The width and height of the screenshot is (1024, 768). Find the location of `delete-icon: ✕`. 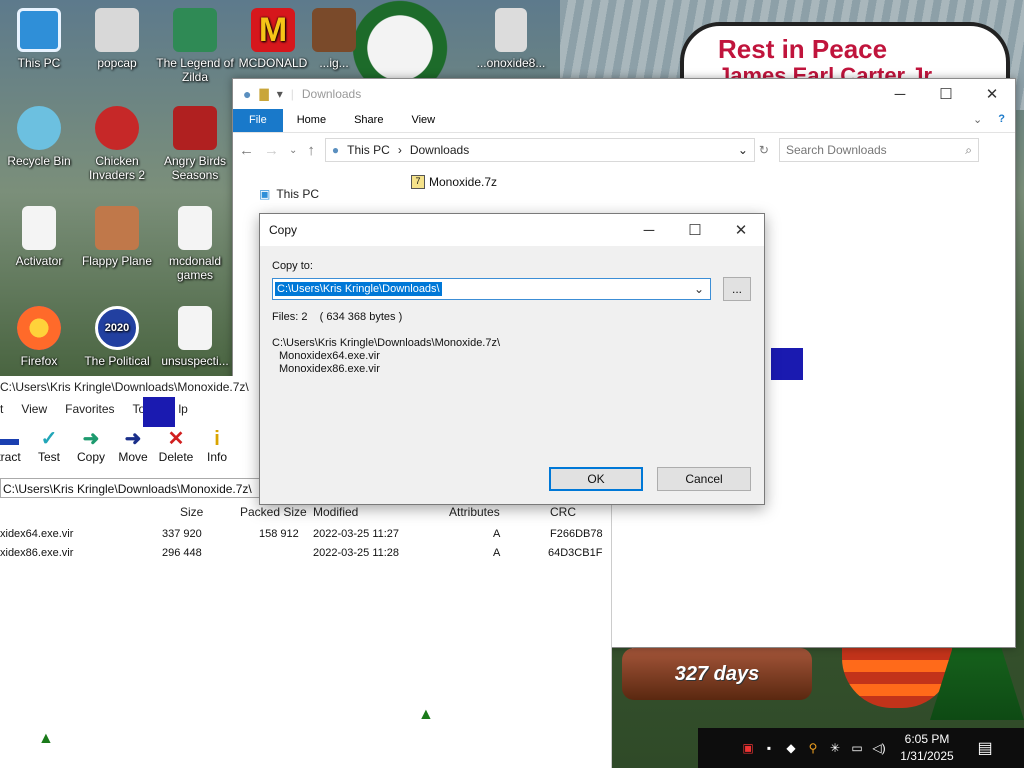

delete-icon: ✕ is located at coordinates (176, 439).